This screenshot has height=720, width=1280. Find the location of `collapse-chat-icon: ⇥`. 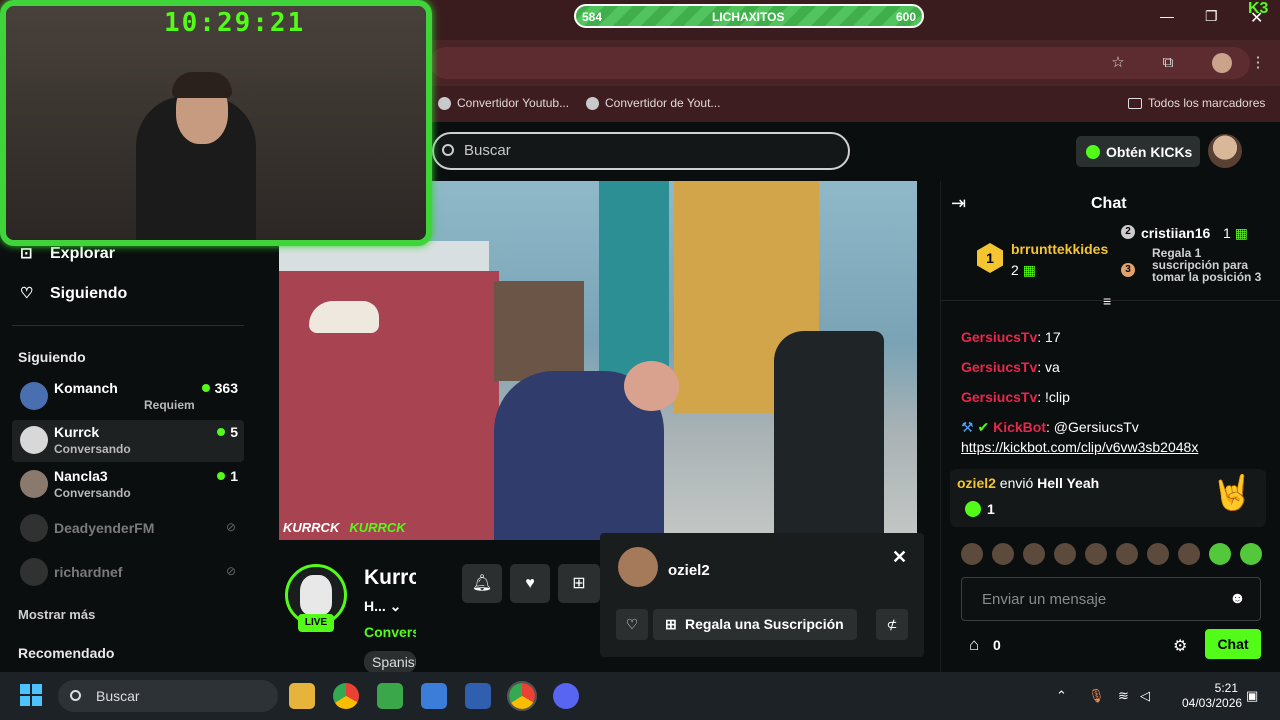

collapse-chat-icon: ⇥ is located at coordinates (958, 203).